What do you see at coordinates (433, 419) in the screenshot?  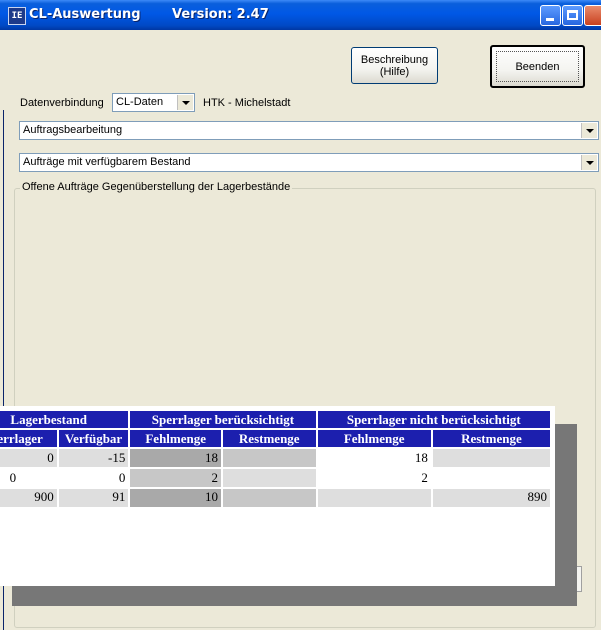 I see `group-header-without-block: Sperrlager nicht berücksichtigt` at bounding box center [433, 419].